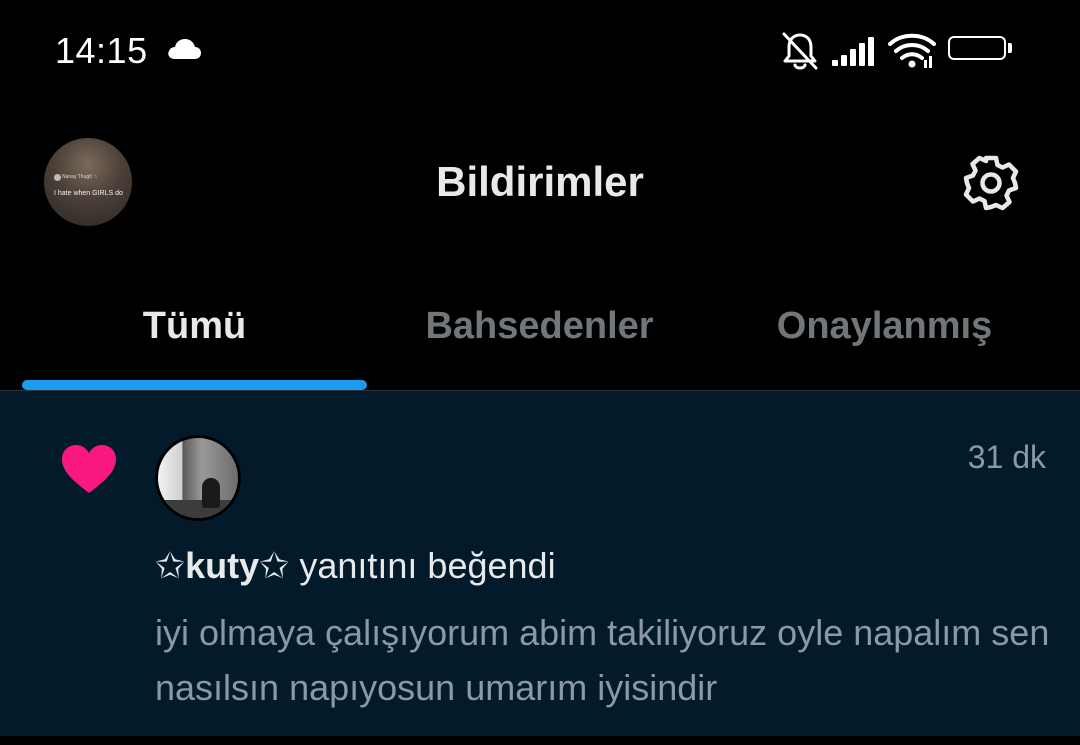  What do you see at coordinates (211, 493) in the screenshot?
I see `avatar-photo-figure` at bounding box center [211, 493].